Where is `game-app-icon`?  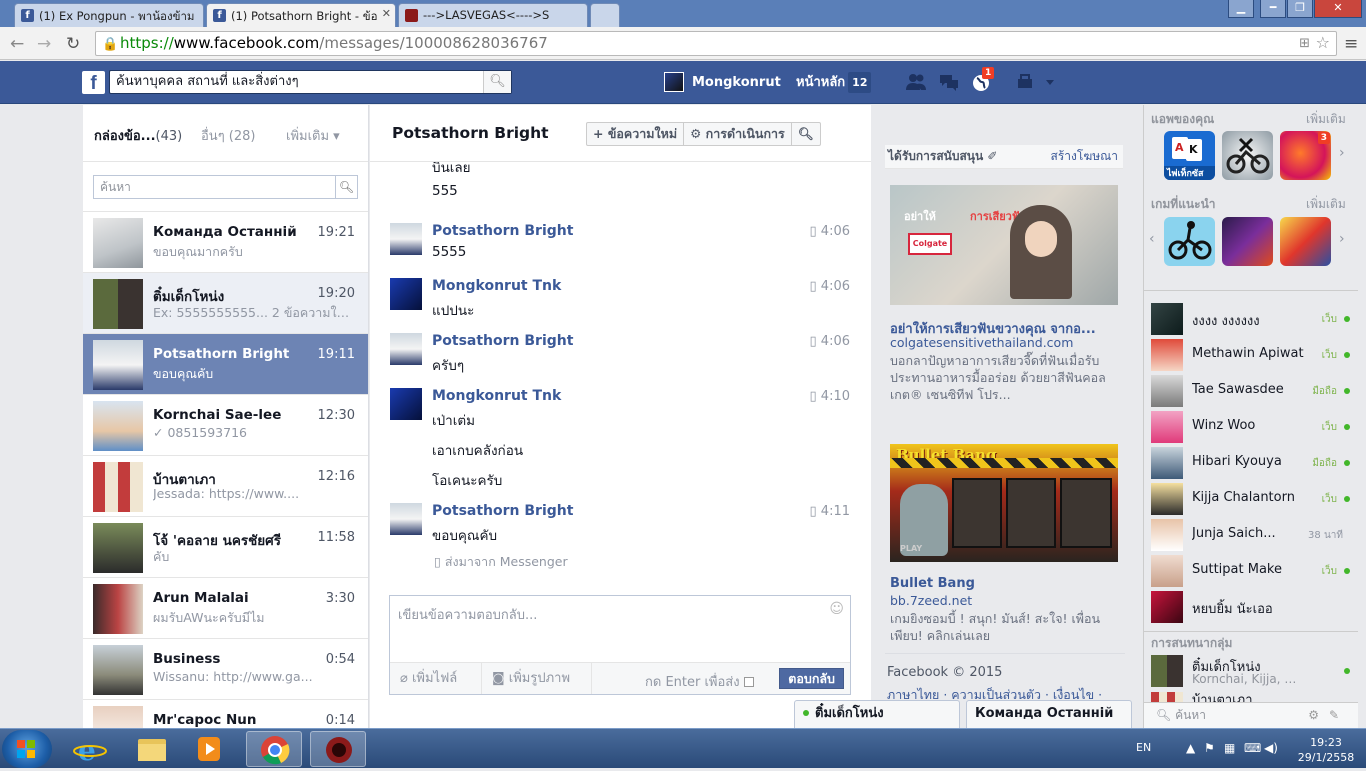 game-app-icon is located at coordinates (338, 749).